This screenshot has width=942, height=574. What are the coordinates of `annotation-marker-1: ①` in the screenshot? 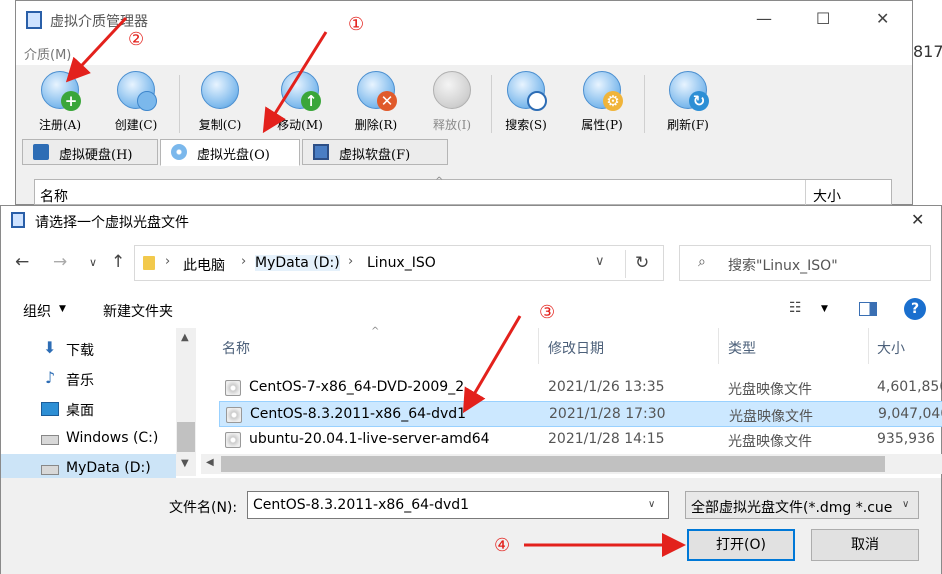 It's located at (356, 24).